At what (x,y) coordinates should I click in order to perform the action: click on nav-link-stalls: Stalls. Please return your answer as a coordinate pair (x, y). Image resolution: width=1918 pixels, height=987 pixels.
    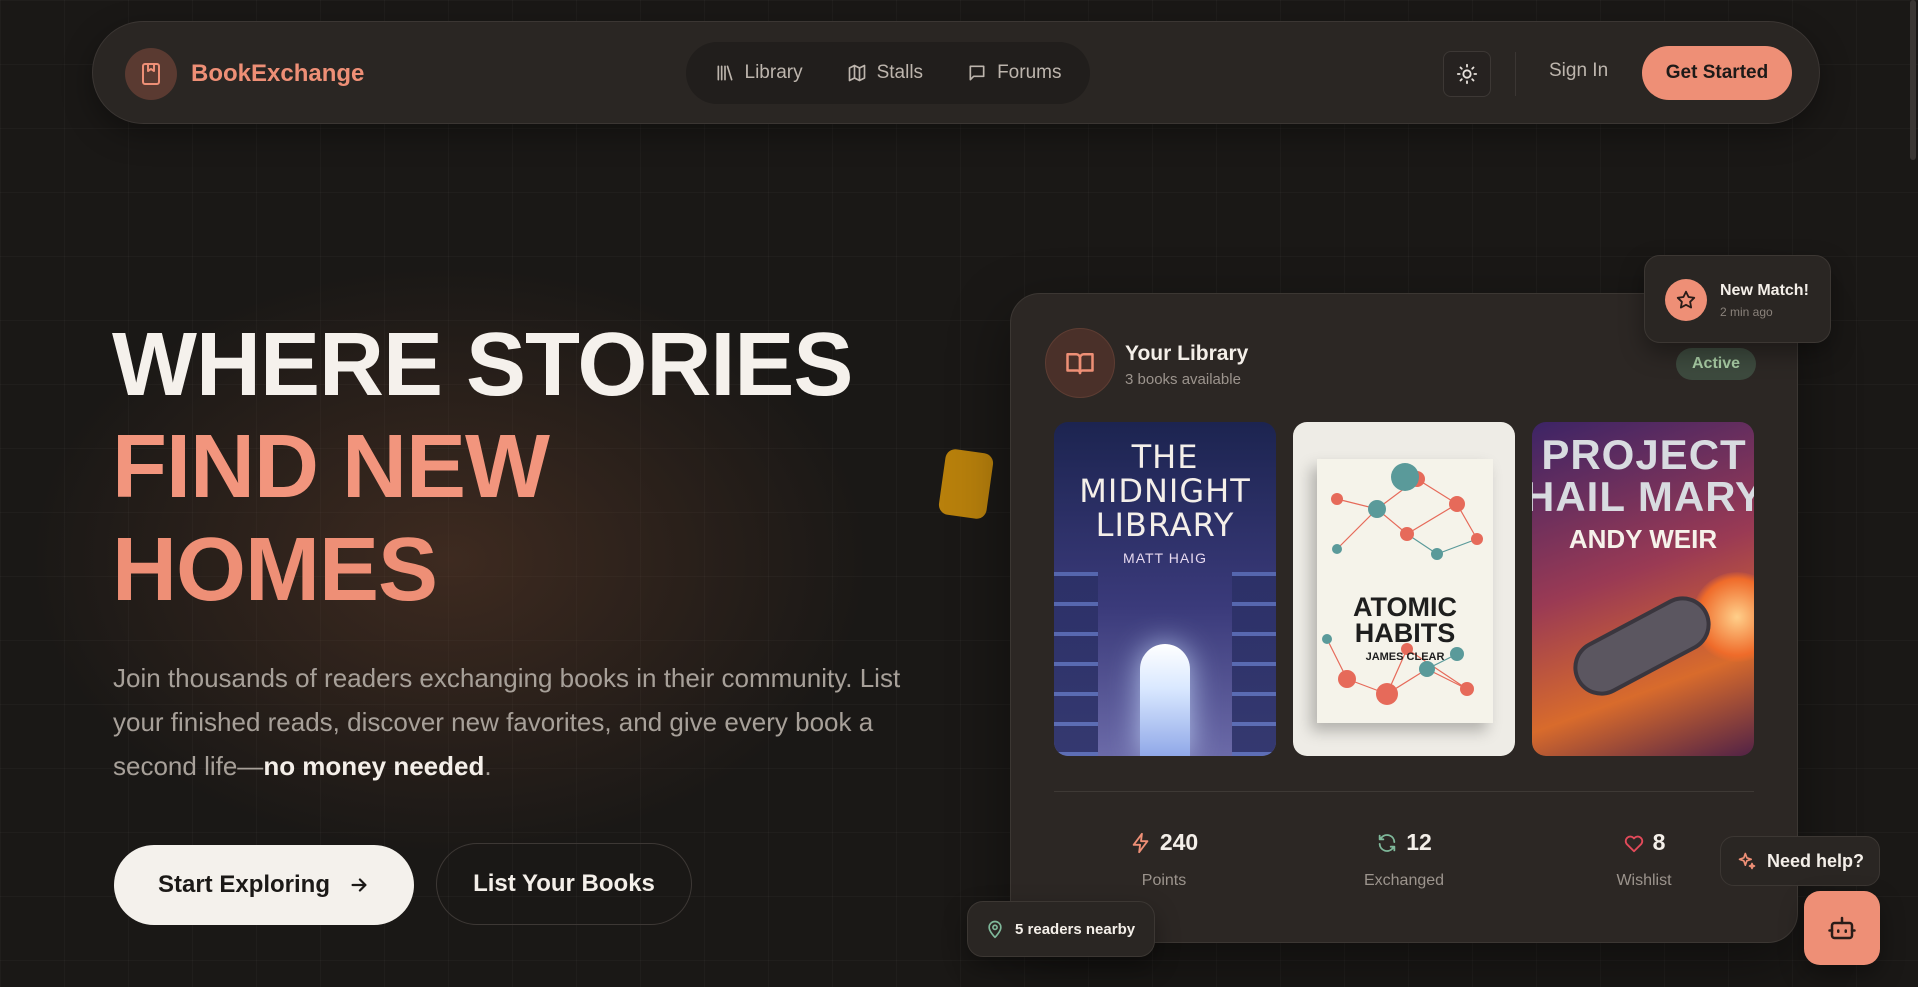
    Looking at the image, I should click on (885, 73).